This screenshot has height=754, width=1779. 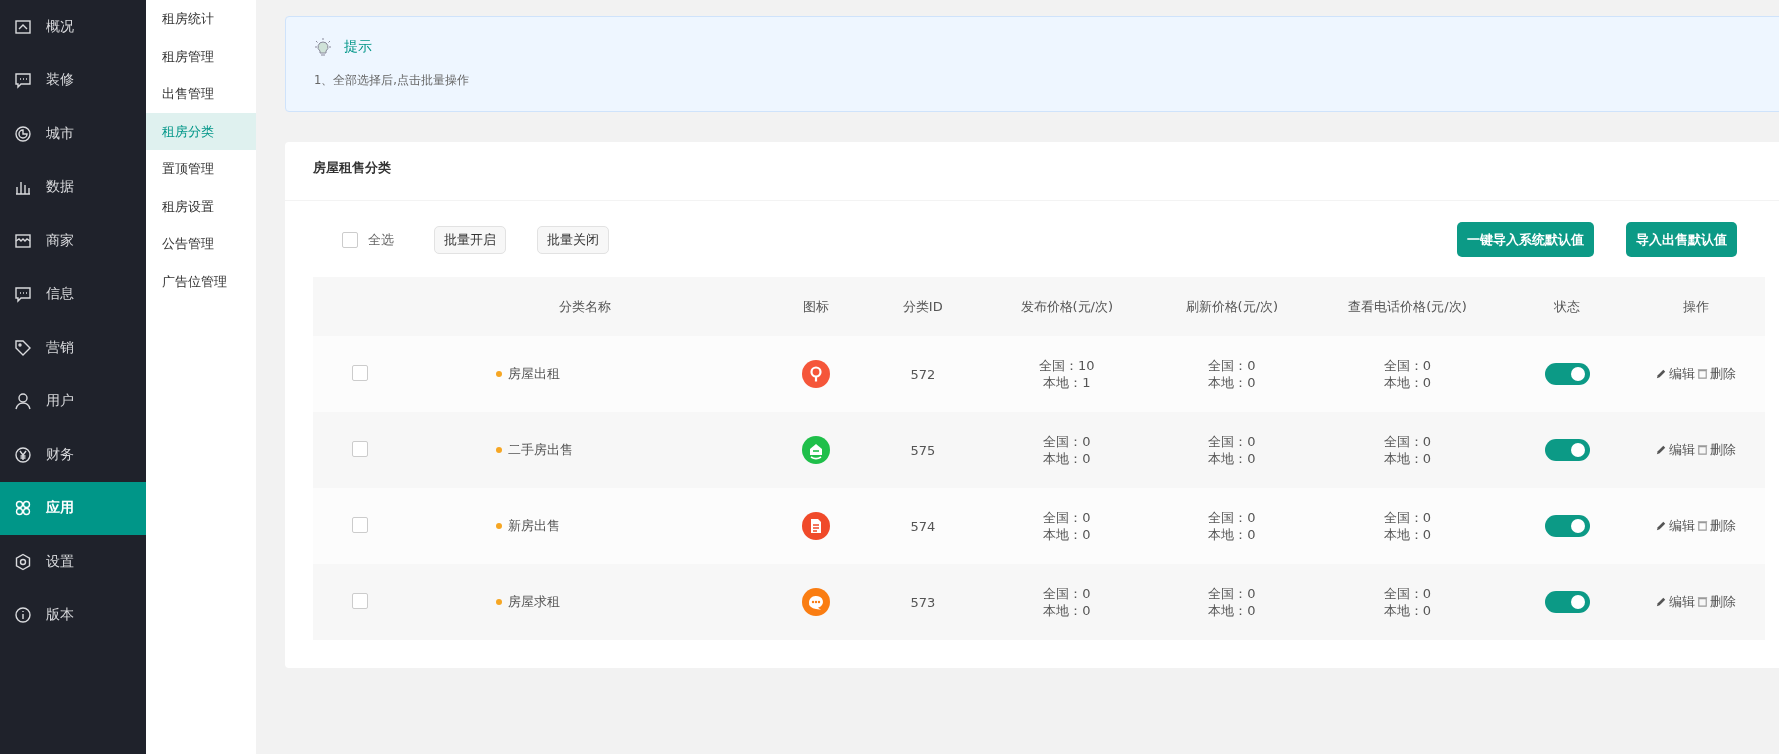 I want to click on select-all-checkbox, so click(x=350, y=239).